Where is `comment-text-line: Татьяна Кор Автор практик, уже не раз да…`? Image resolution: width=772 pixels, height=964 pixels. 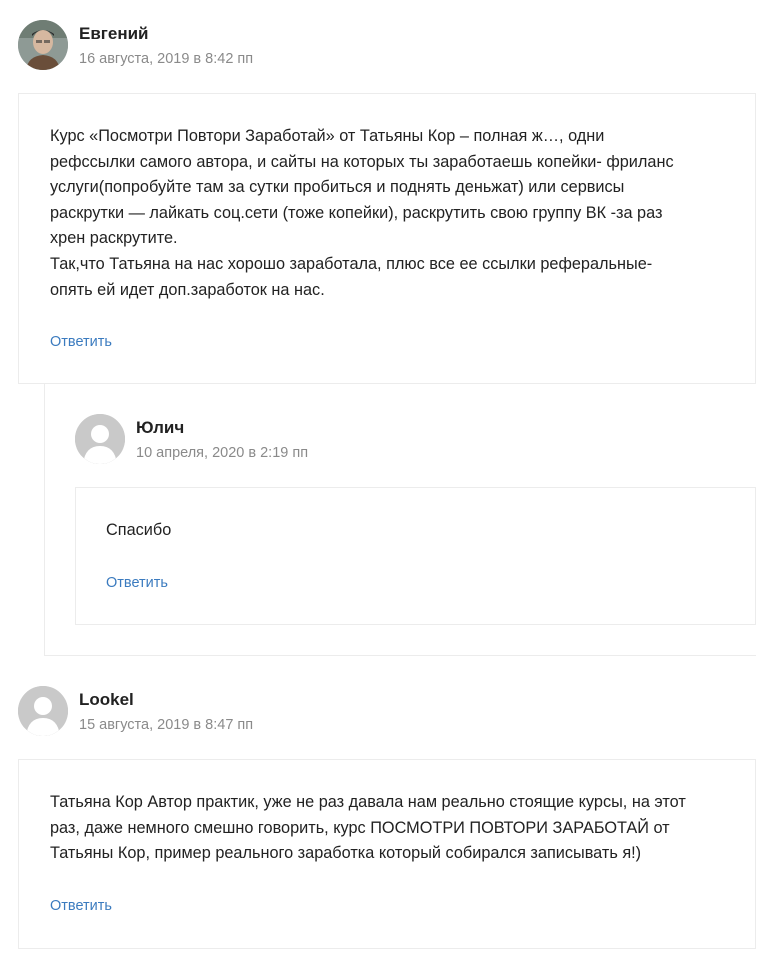
comment-text-line: Татьяна Кор Автор практик, уже не раз да… is located at coordinates (368, 802).